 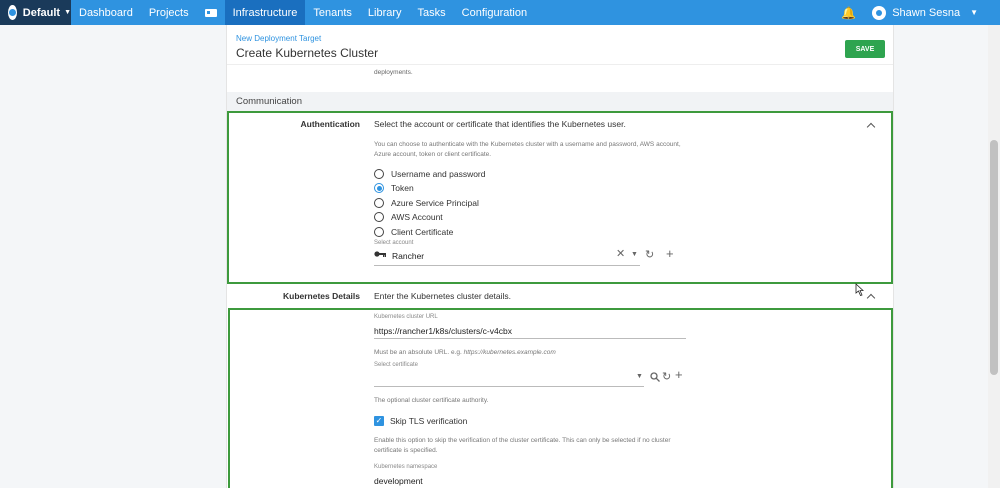 What do you see at coordinates (41, 12) in the screenshot?
I see `space-name: Default` at bounding box center [41, 12].